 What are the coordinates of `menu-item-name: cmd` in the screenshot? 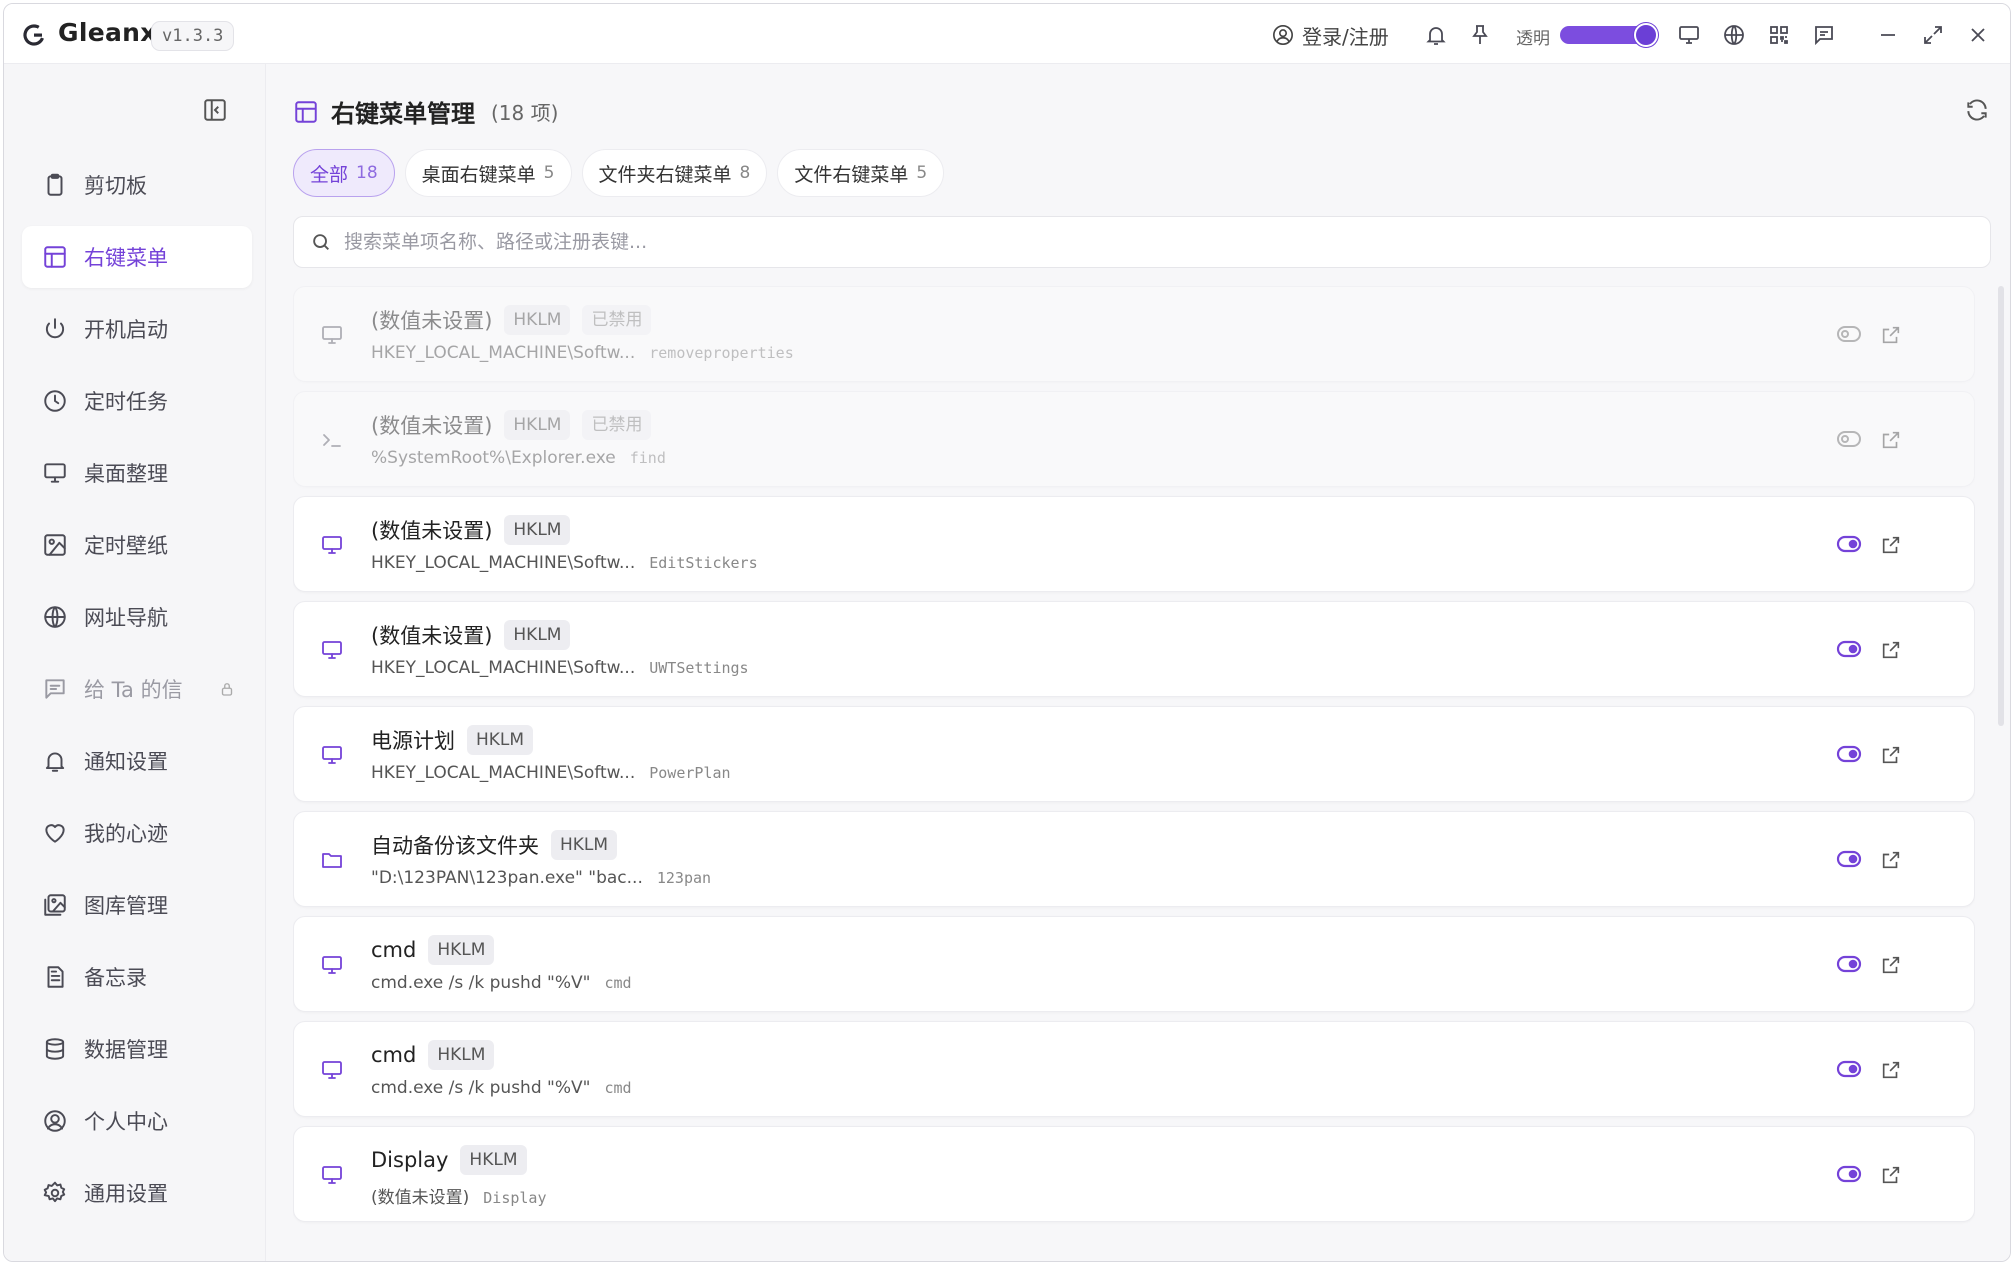 It's located at (394, 1055).